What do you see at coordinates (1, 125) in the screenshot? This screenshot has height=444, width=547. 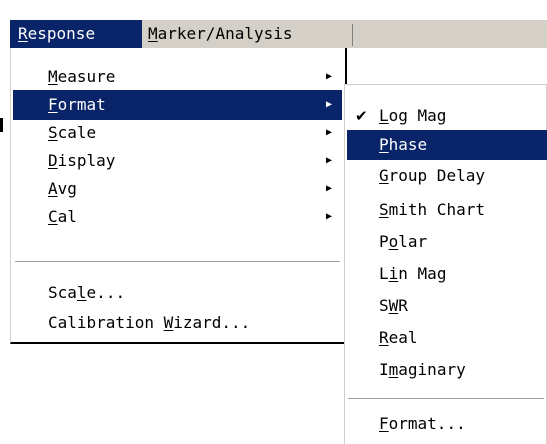 I see `window-edge` at bounding box center [1, 125].